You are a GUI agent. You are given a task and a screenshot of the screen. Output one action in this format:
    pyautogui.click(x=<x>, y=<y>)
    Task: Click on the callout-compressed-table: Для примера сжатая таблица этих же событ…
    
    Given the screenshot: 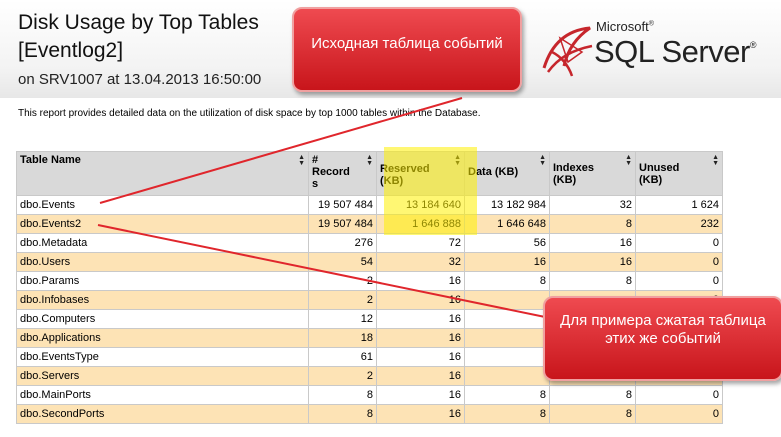 What is the action you would take?
    pyautogui.click(x=662, y=338)
    